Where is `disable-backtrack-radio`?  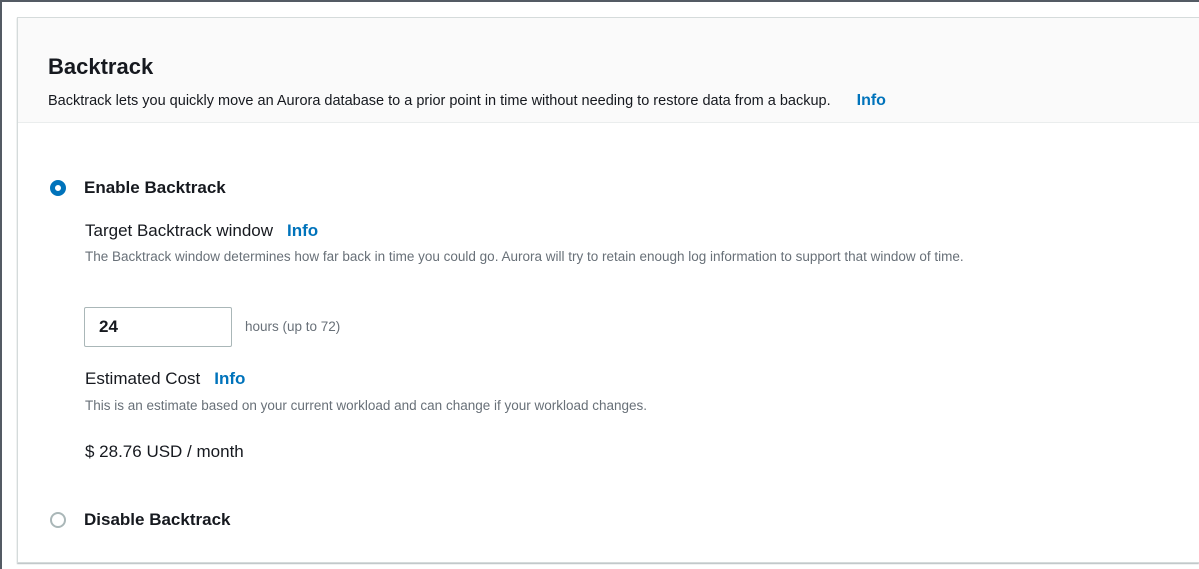 disable-backtrack-radio is located at coordinates (58, 520).